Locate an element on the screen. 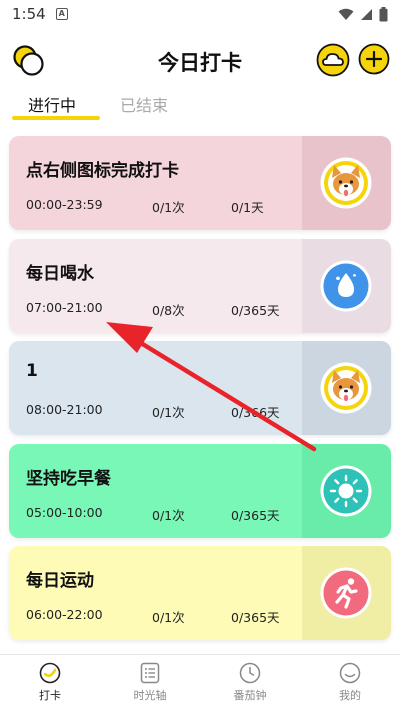 The width and height of the screenshot is (400, 710). sun-icon is located at coordinates (346, 491).